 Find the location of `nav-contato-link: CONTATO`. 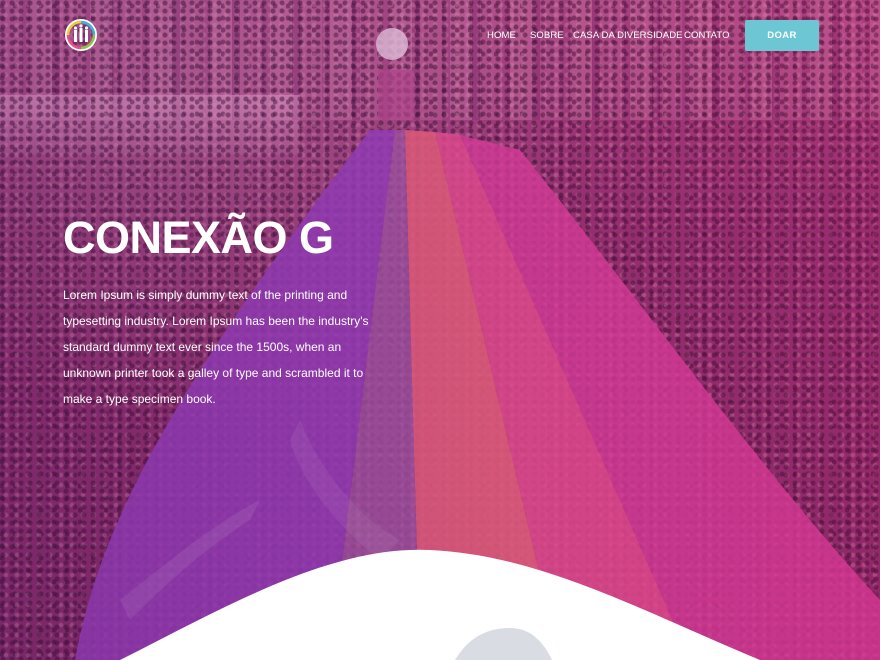

nav-contato-link: CONTATO is located at coordinates (707, 35).